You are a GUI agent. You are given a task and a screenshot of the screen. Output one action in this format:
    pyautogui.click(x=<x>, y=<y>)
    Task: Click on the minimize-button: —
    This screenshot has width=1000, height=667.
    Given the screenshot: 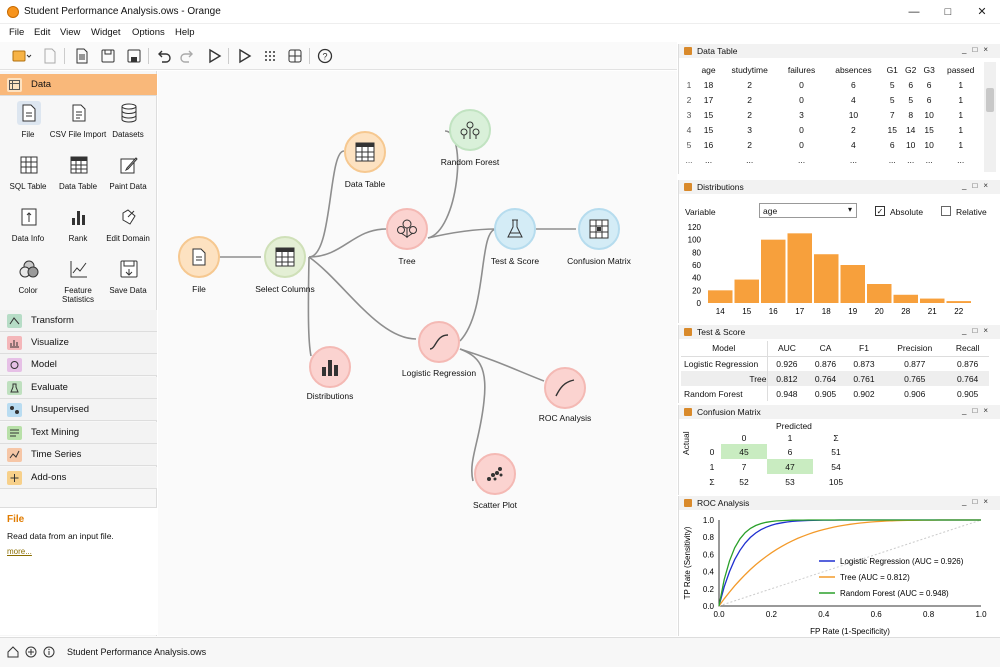 What is the action you would take?
    pyautogui.click(x=914, y=12)
    